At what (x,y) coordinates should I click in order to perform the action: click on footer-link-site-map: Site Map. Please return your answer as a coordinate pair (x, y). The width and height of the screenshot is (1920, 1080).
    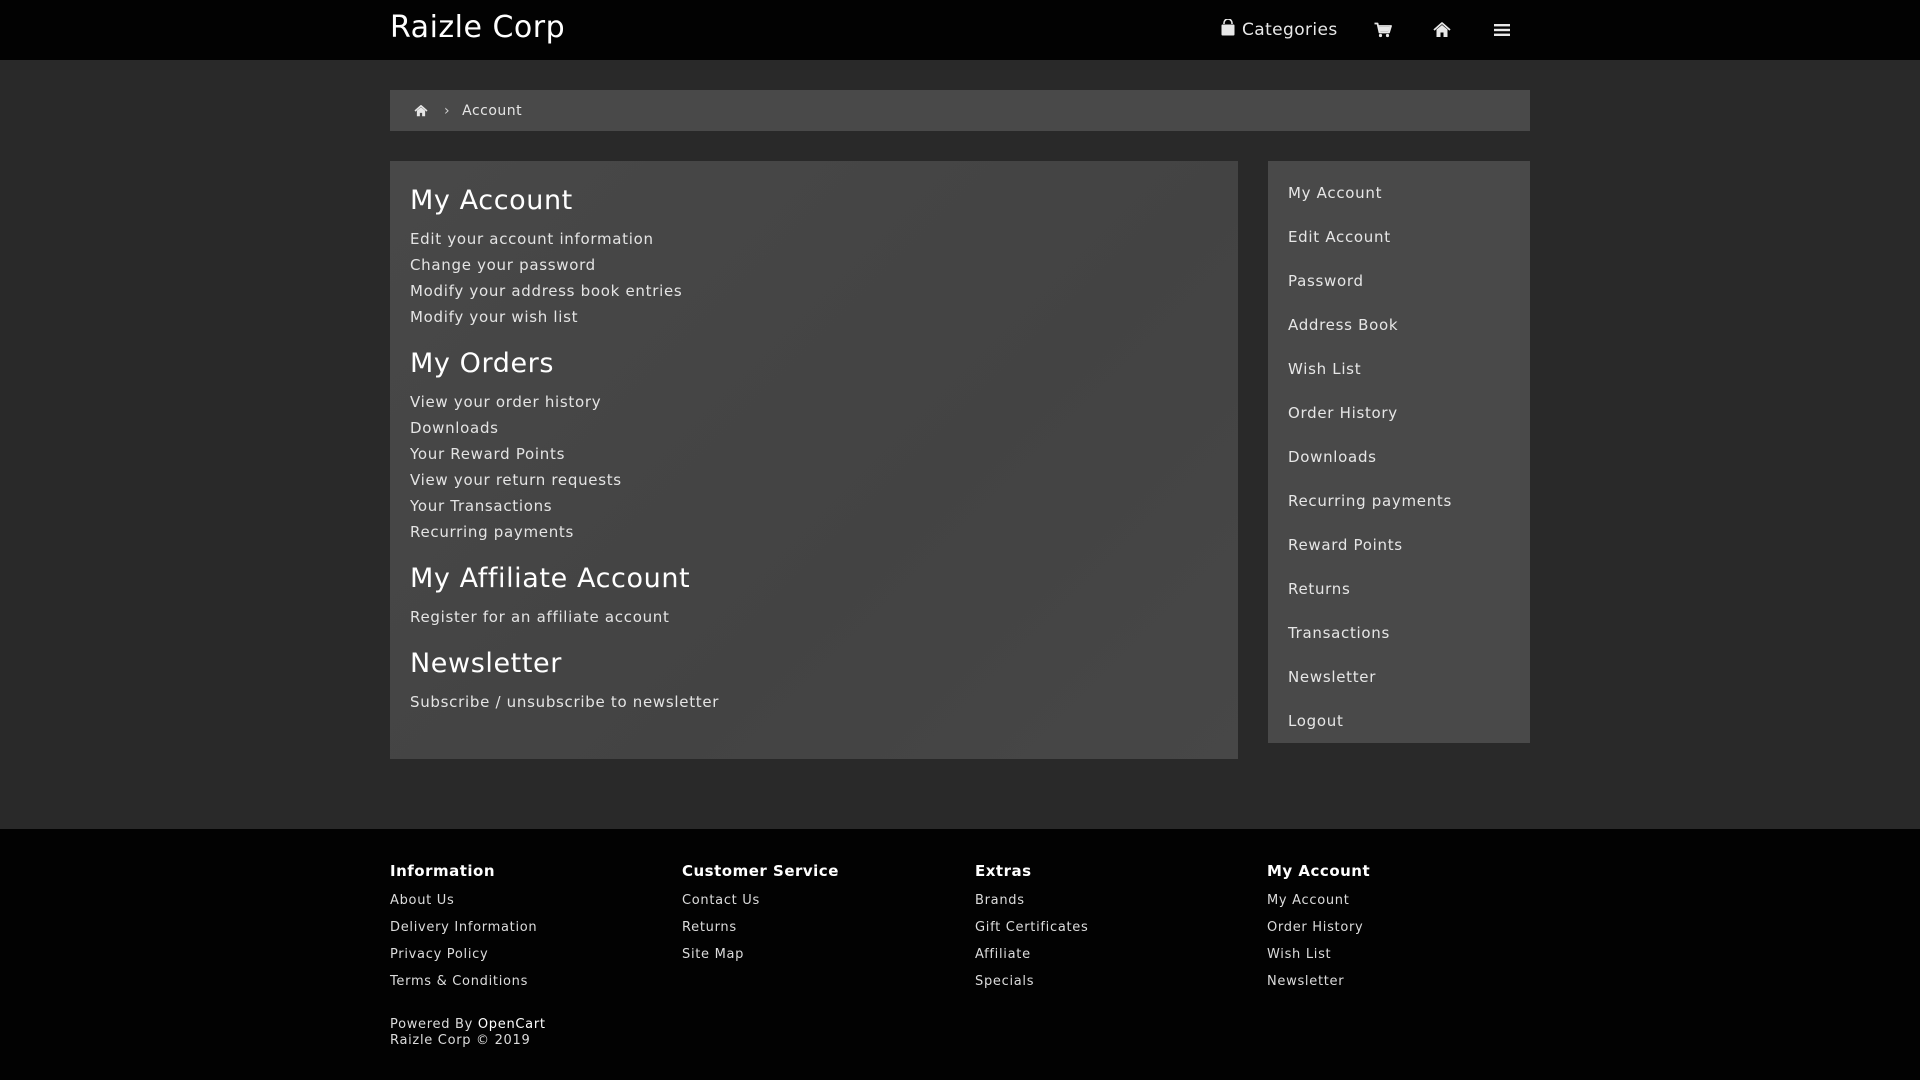
    Looking at the image, I should click on (812, 954).